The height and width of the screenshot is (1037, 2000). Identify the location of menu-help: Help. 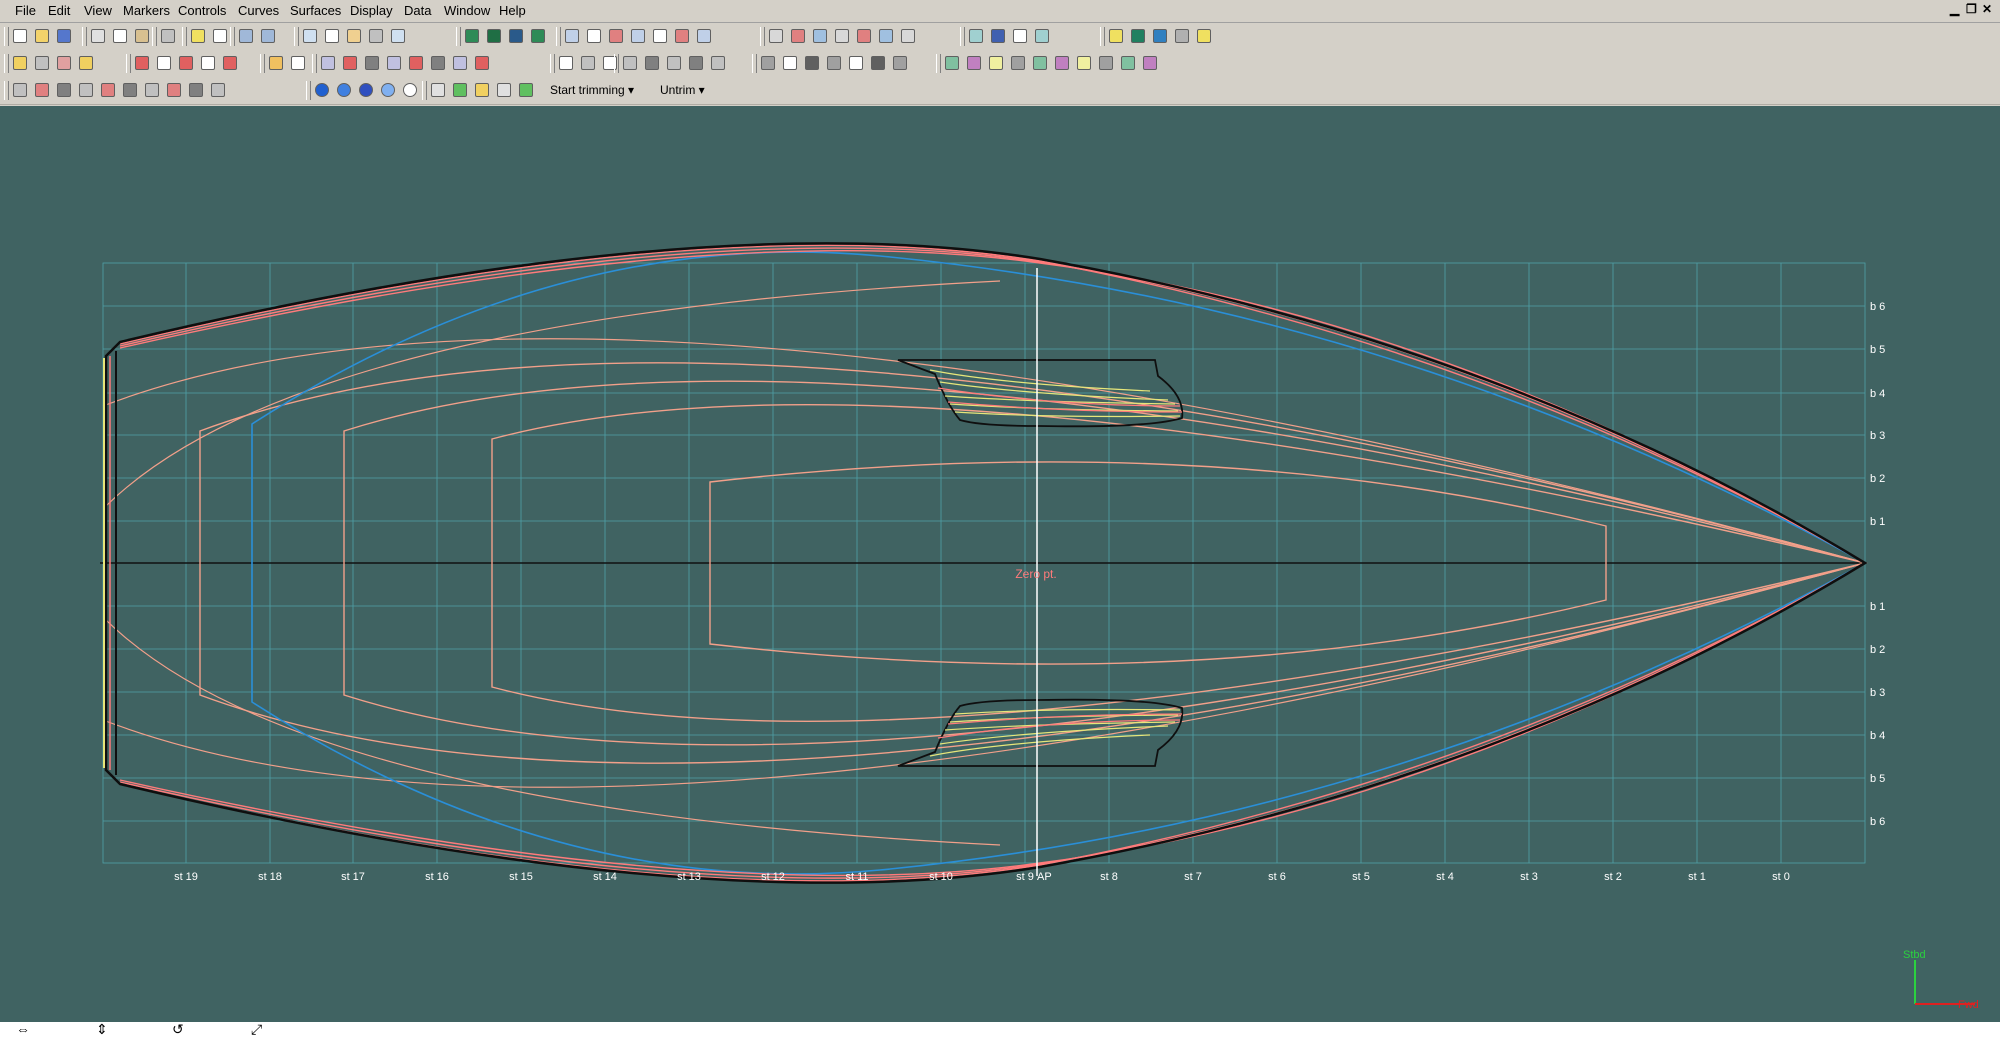
(512, 10).